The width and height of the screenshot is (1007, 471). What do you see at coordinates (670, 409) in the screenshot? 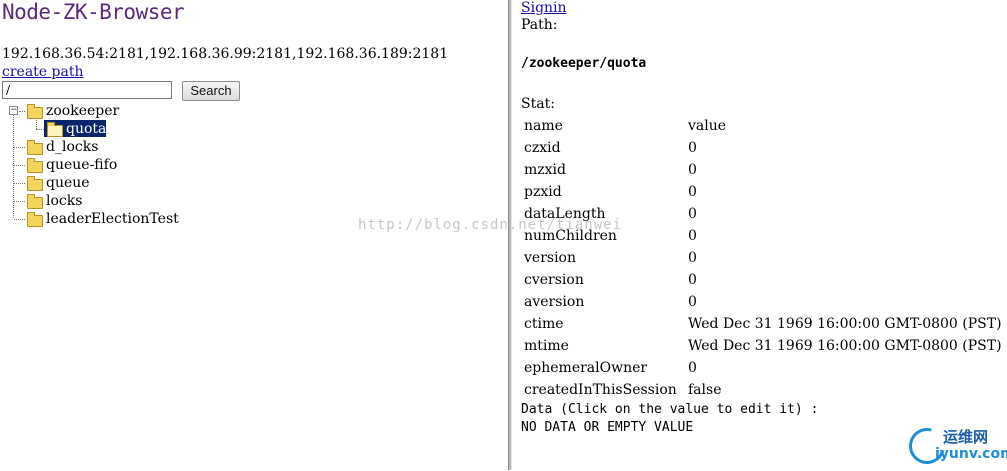
I see `data-label: Data (Click on the value to edit it) :` at bounding box center [670, 409].